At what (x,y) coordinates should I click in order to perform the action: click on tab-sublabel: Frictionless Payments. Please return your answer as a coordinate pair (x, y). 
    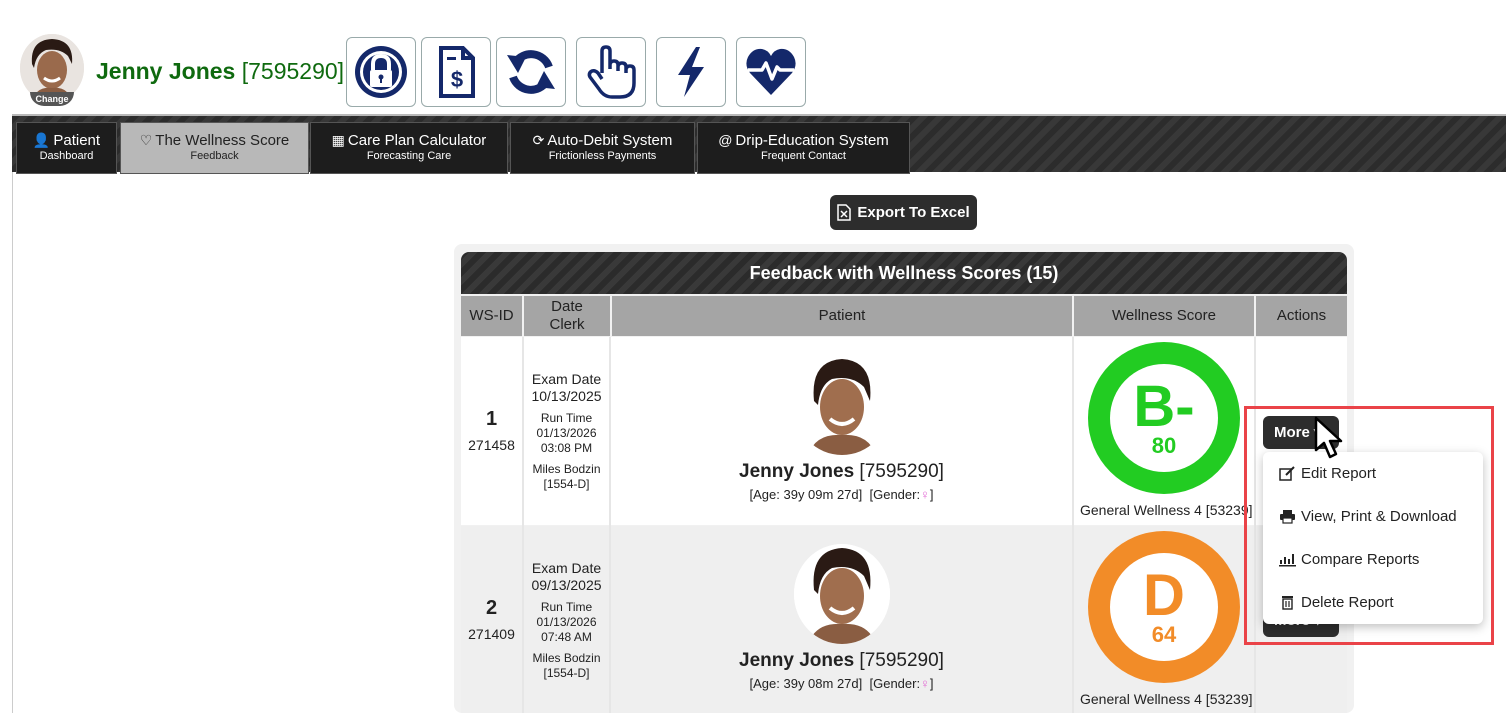
    Looking at the image, I should click on (602, 156).